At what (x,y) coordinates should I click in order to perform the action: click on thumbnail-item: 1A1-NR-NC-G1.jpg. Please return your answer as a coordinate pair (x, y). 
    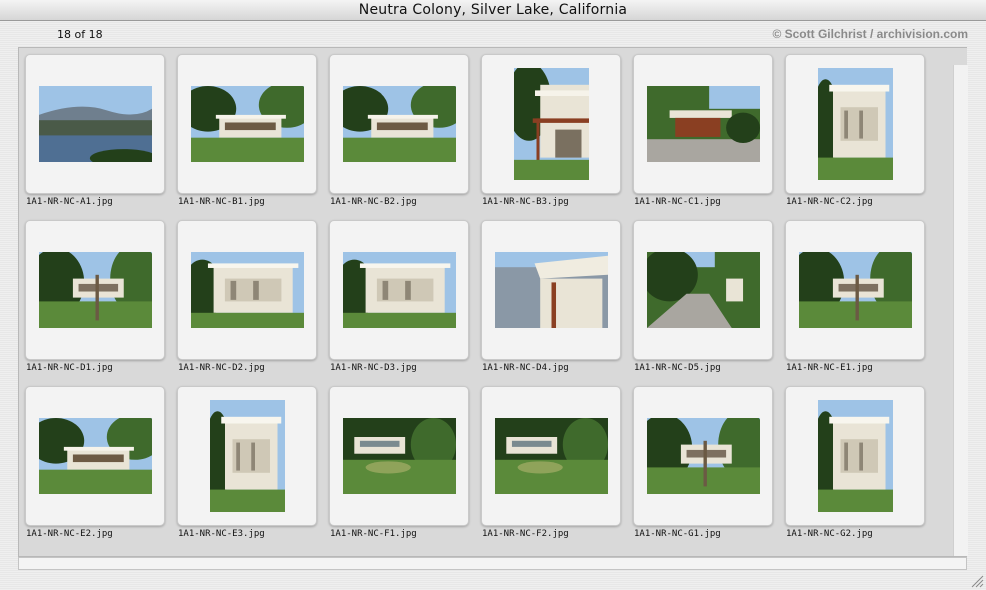
    Looking at the image, I should click on (700, 460).